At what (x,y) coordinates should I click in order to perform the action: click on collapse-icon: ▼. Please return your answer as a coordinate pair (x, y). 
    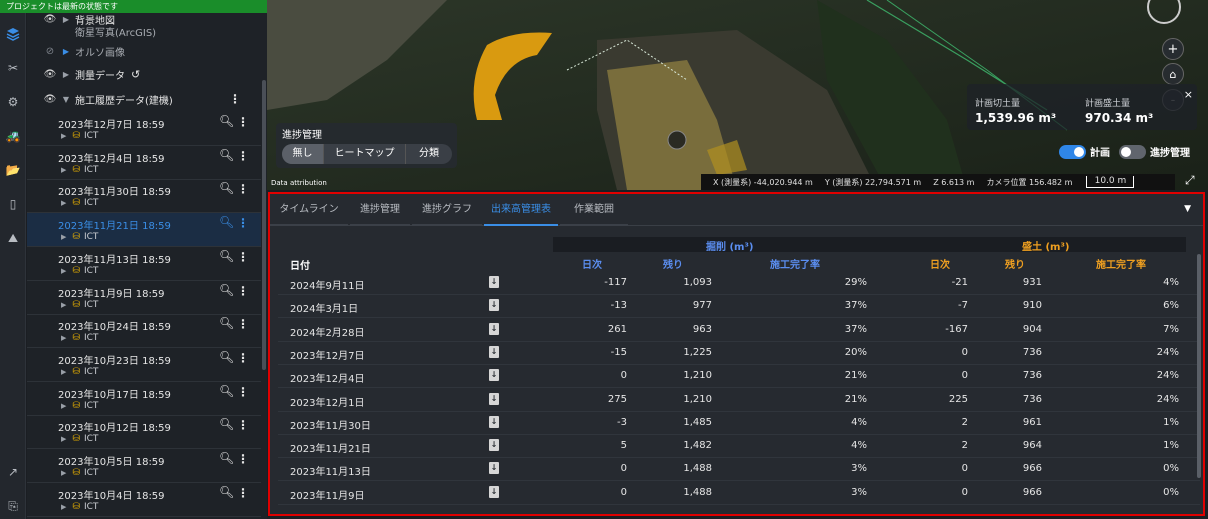
    Looking at the image, I should click on (1187, 209).